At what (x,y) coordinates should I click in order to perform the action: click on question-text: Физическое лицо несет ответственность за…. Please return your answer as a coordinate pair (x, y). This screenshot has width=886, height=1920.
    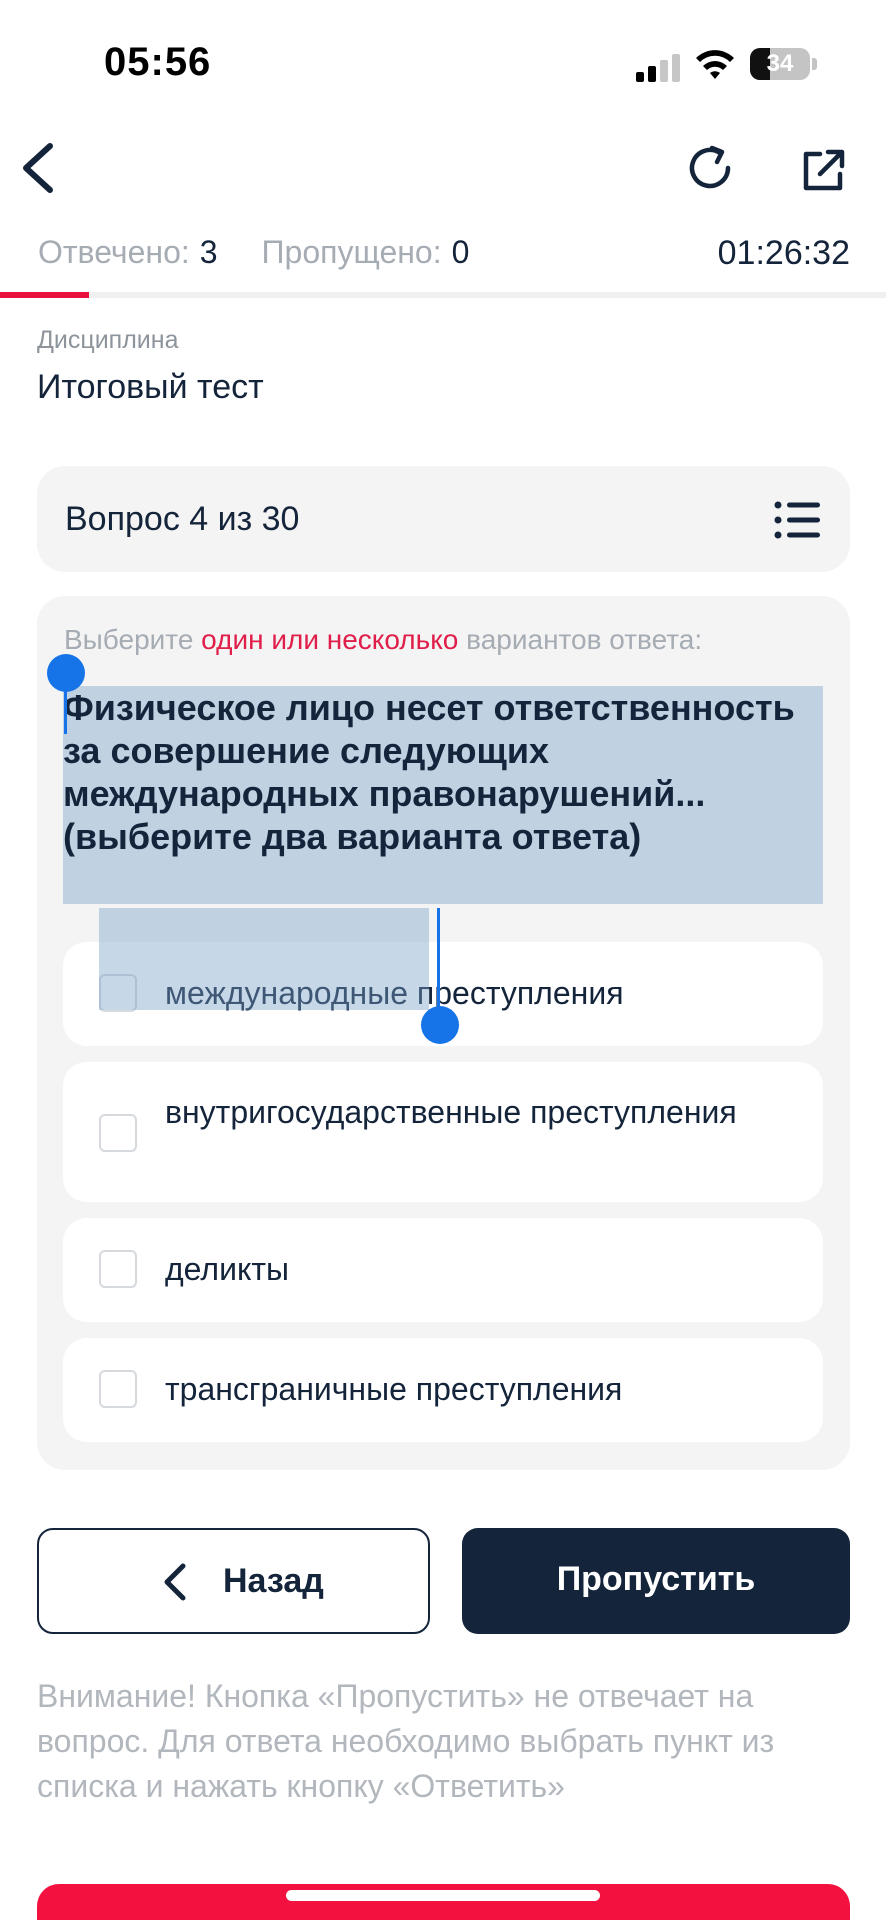
    Looking at the image, I should click on (429, 772).